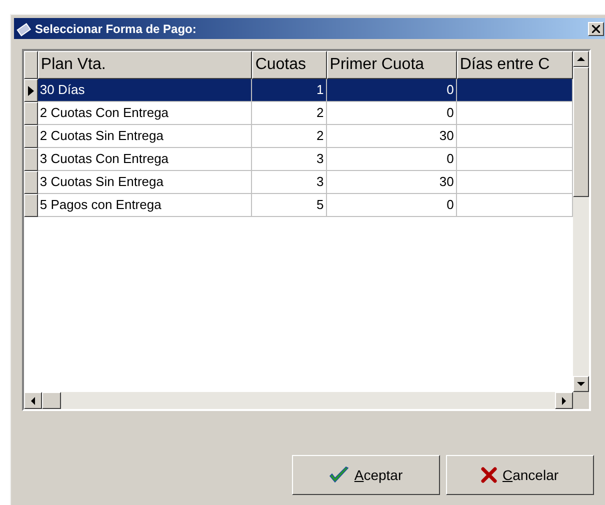  What do you see at coordinates (145, 136) in the screenshot?
I see `table-cell: 2 Cuotas Sin Entrega` at bounding box center [145, 136].